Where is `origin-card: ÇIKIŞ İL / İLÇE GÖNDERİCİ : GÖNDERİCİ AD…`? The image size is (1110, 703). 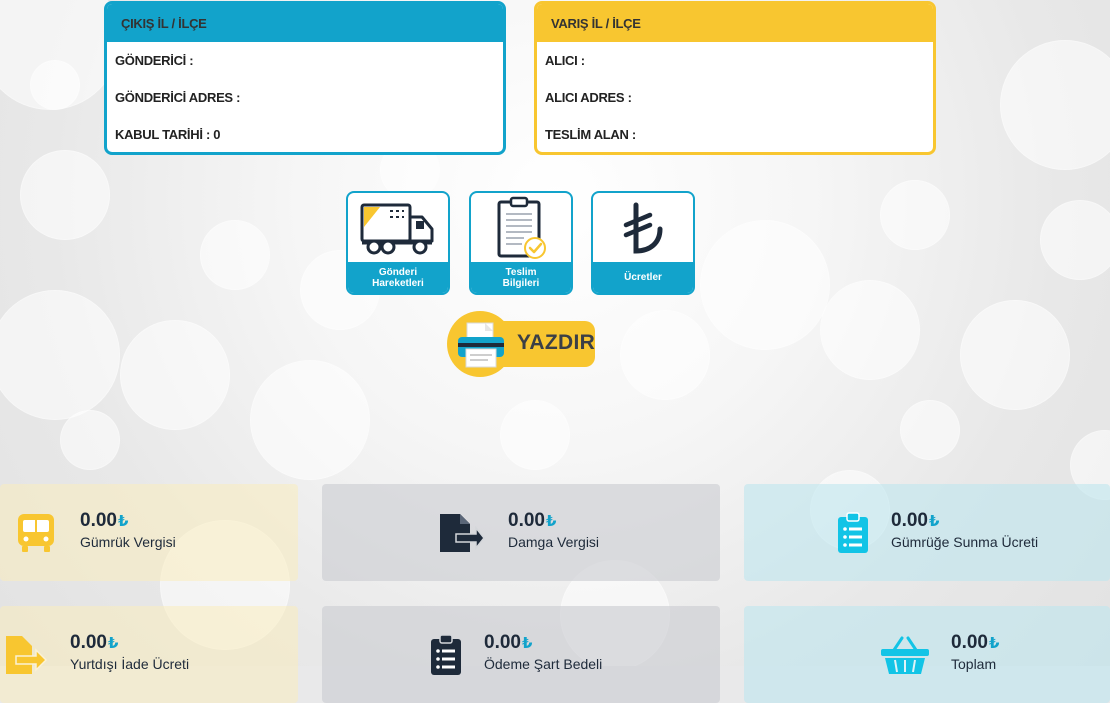 origin-card: ÇIKIŞ İL / İLÇE GÖNDERİCİ : GÖNDERİCİ AD… is located at coordinates (305, 78).